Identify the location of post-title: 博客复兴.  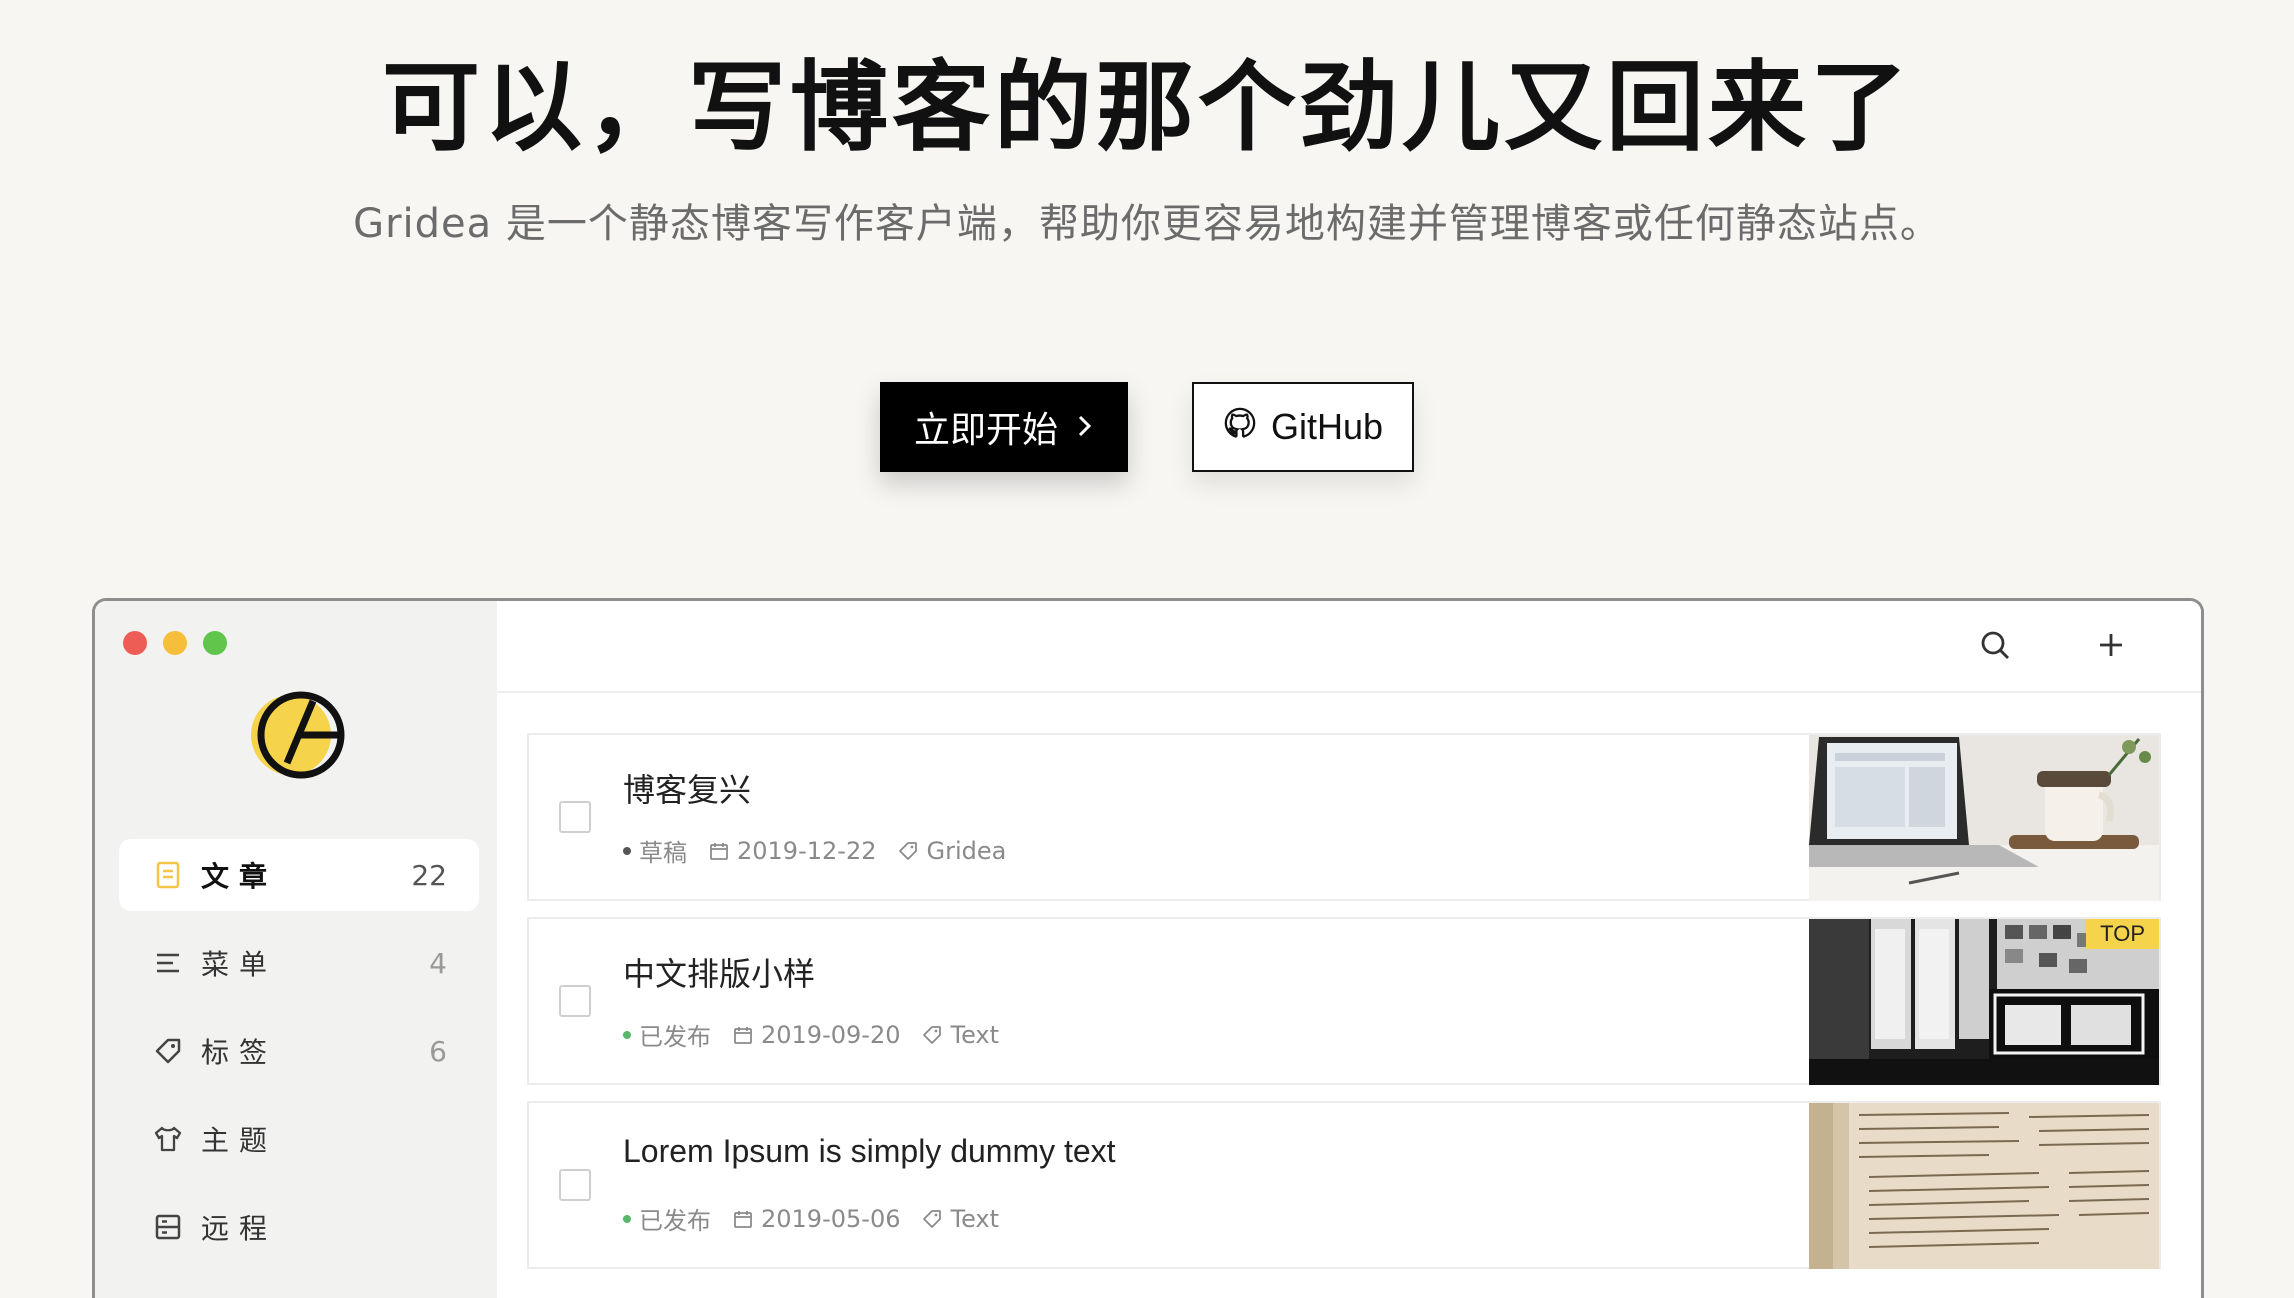
(687, 790).